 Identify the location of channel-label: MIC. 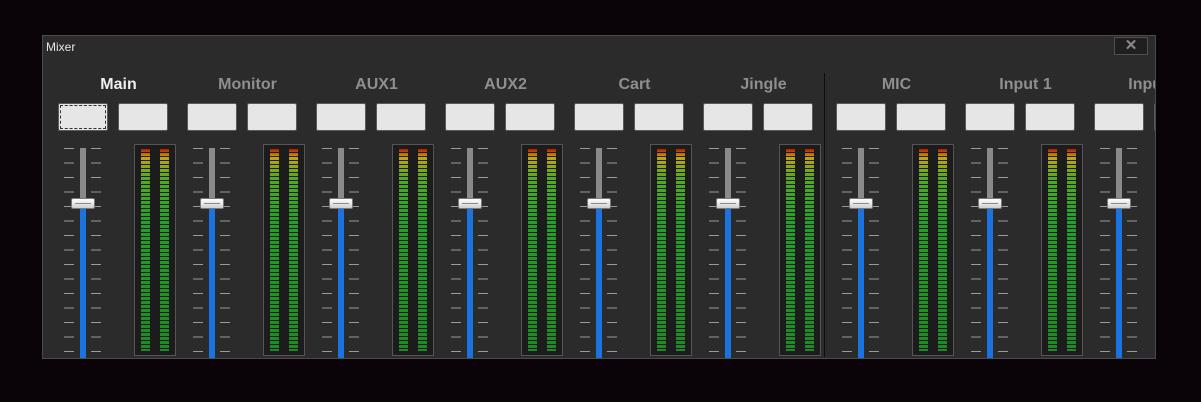
(896, 84).